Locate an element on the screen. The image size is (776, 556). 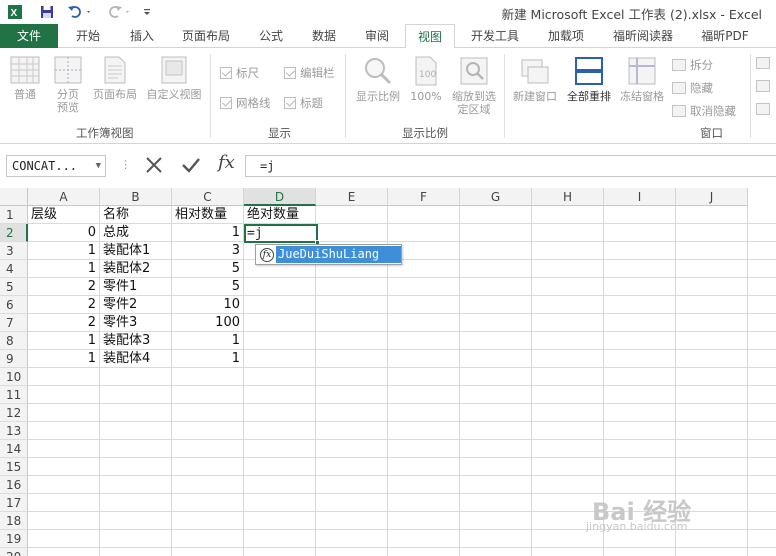
cell-b1: 名称 is located at coordinates (136, 215).